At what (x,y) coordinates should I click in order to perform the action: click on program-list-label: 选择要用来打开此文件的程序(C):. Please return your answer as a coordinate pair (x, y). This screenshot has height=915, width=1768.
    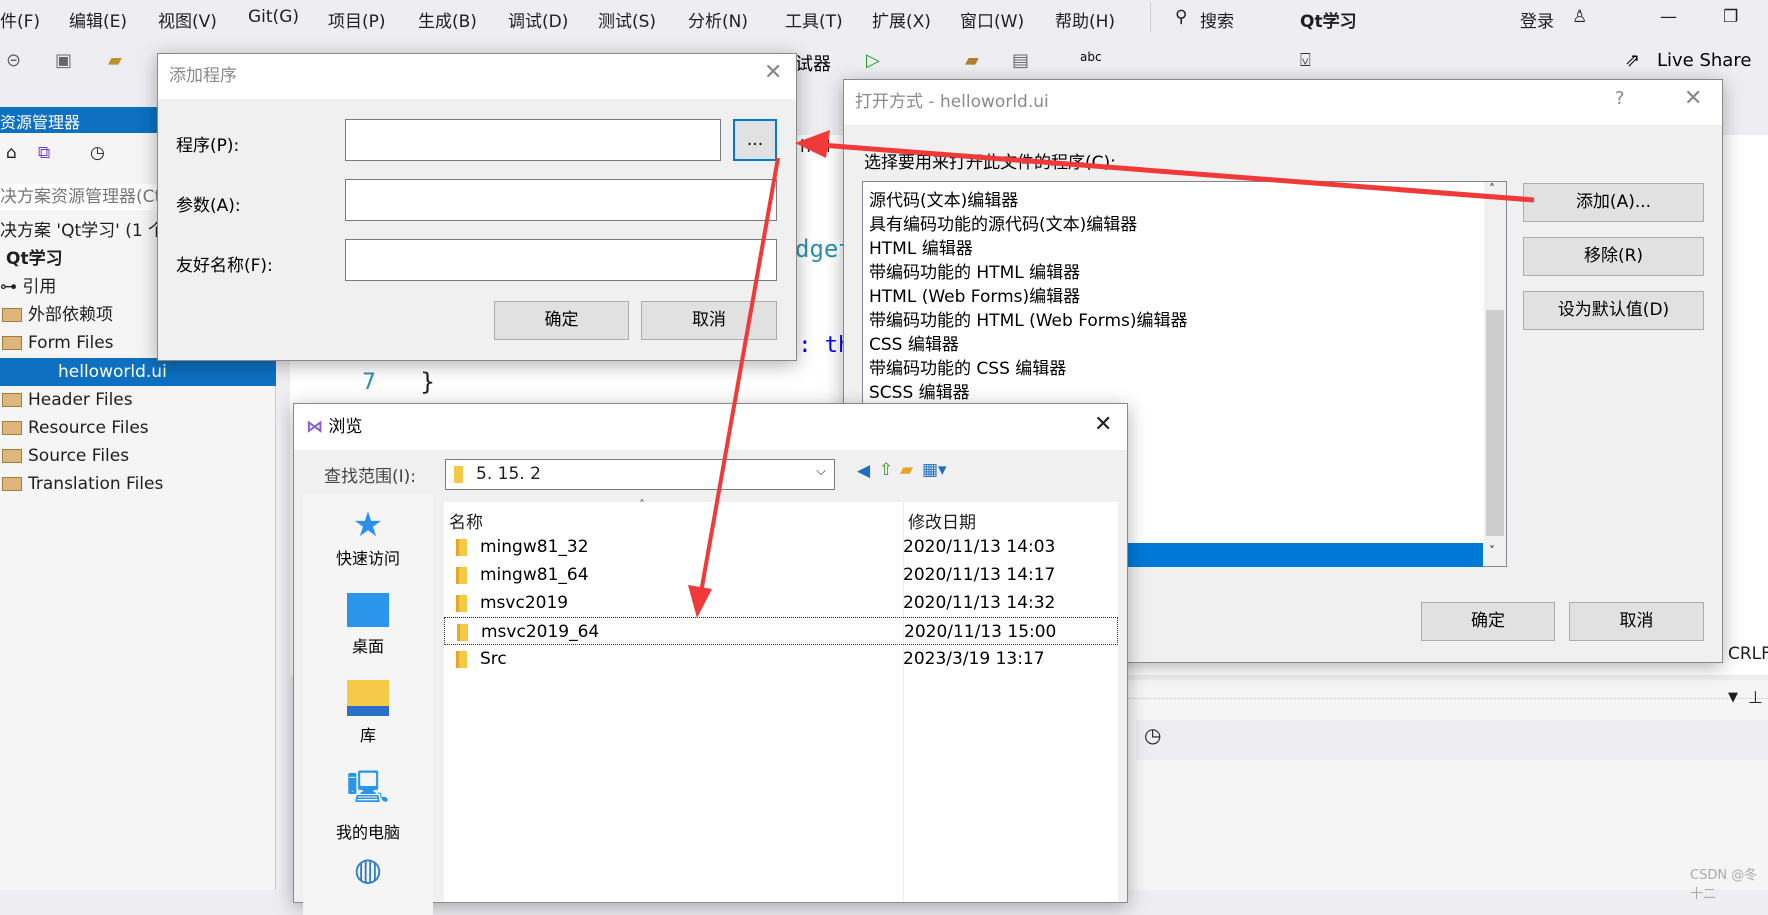
    Looking at the image, I should click on (990, 163).